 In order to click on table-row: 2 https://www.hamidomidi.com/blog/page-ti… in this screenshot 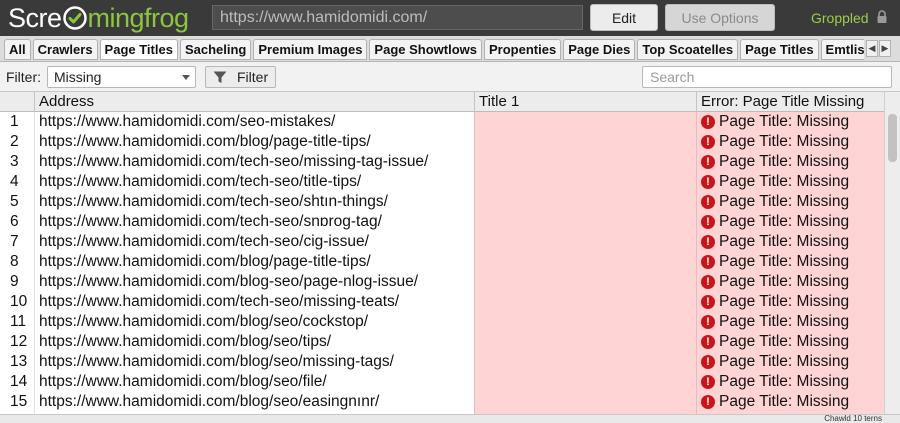, I will do `click(442, 142)`.